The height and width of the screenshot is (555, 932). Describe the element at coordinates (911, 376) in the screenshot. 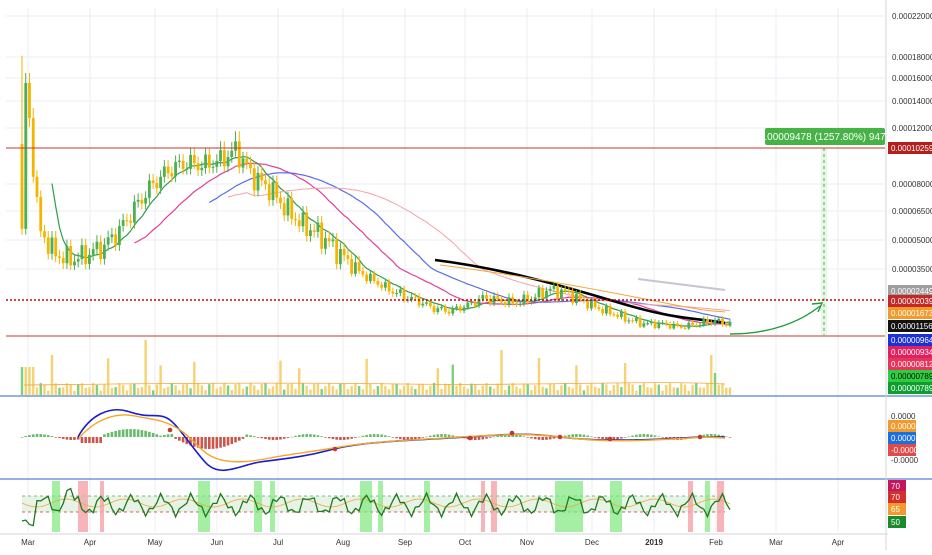

I see `price-label-text: 0.00000789` at that location.